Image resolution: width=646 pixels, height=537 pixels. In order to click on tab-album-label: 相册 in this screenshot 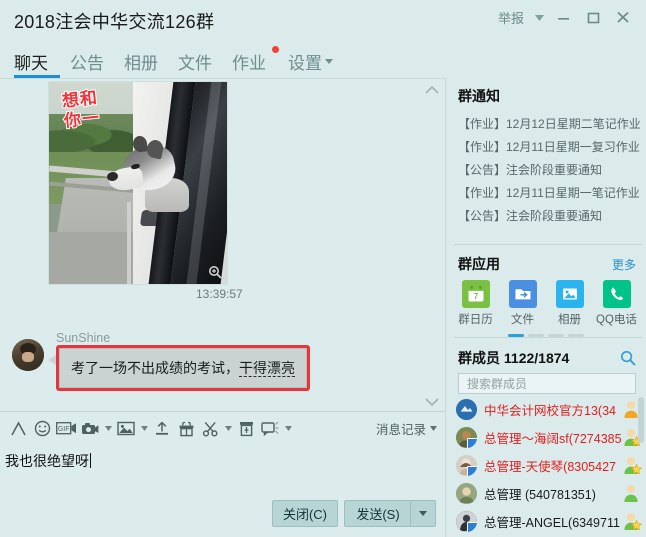, I will do `click(141, 63)`.